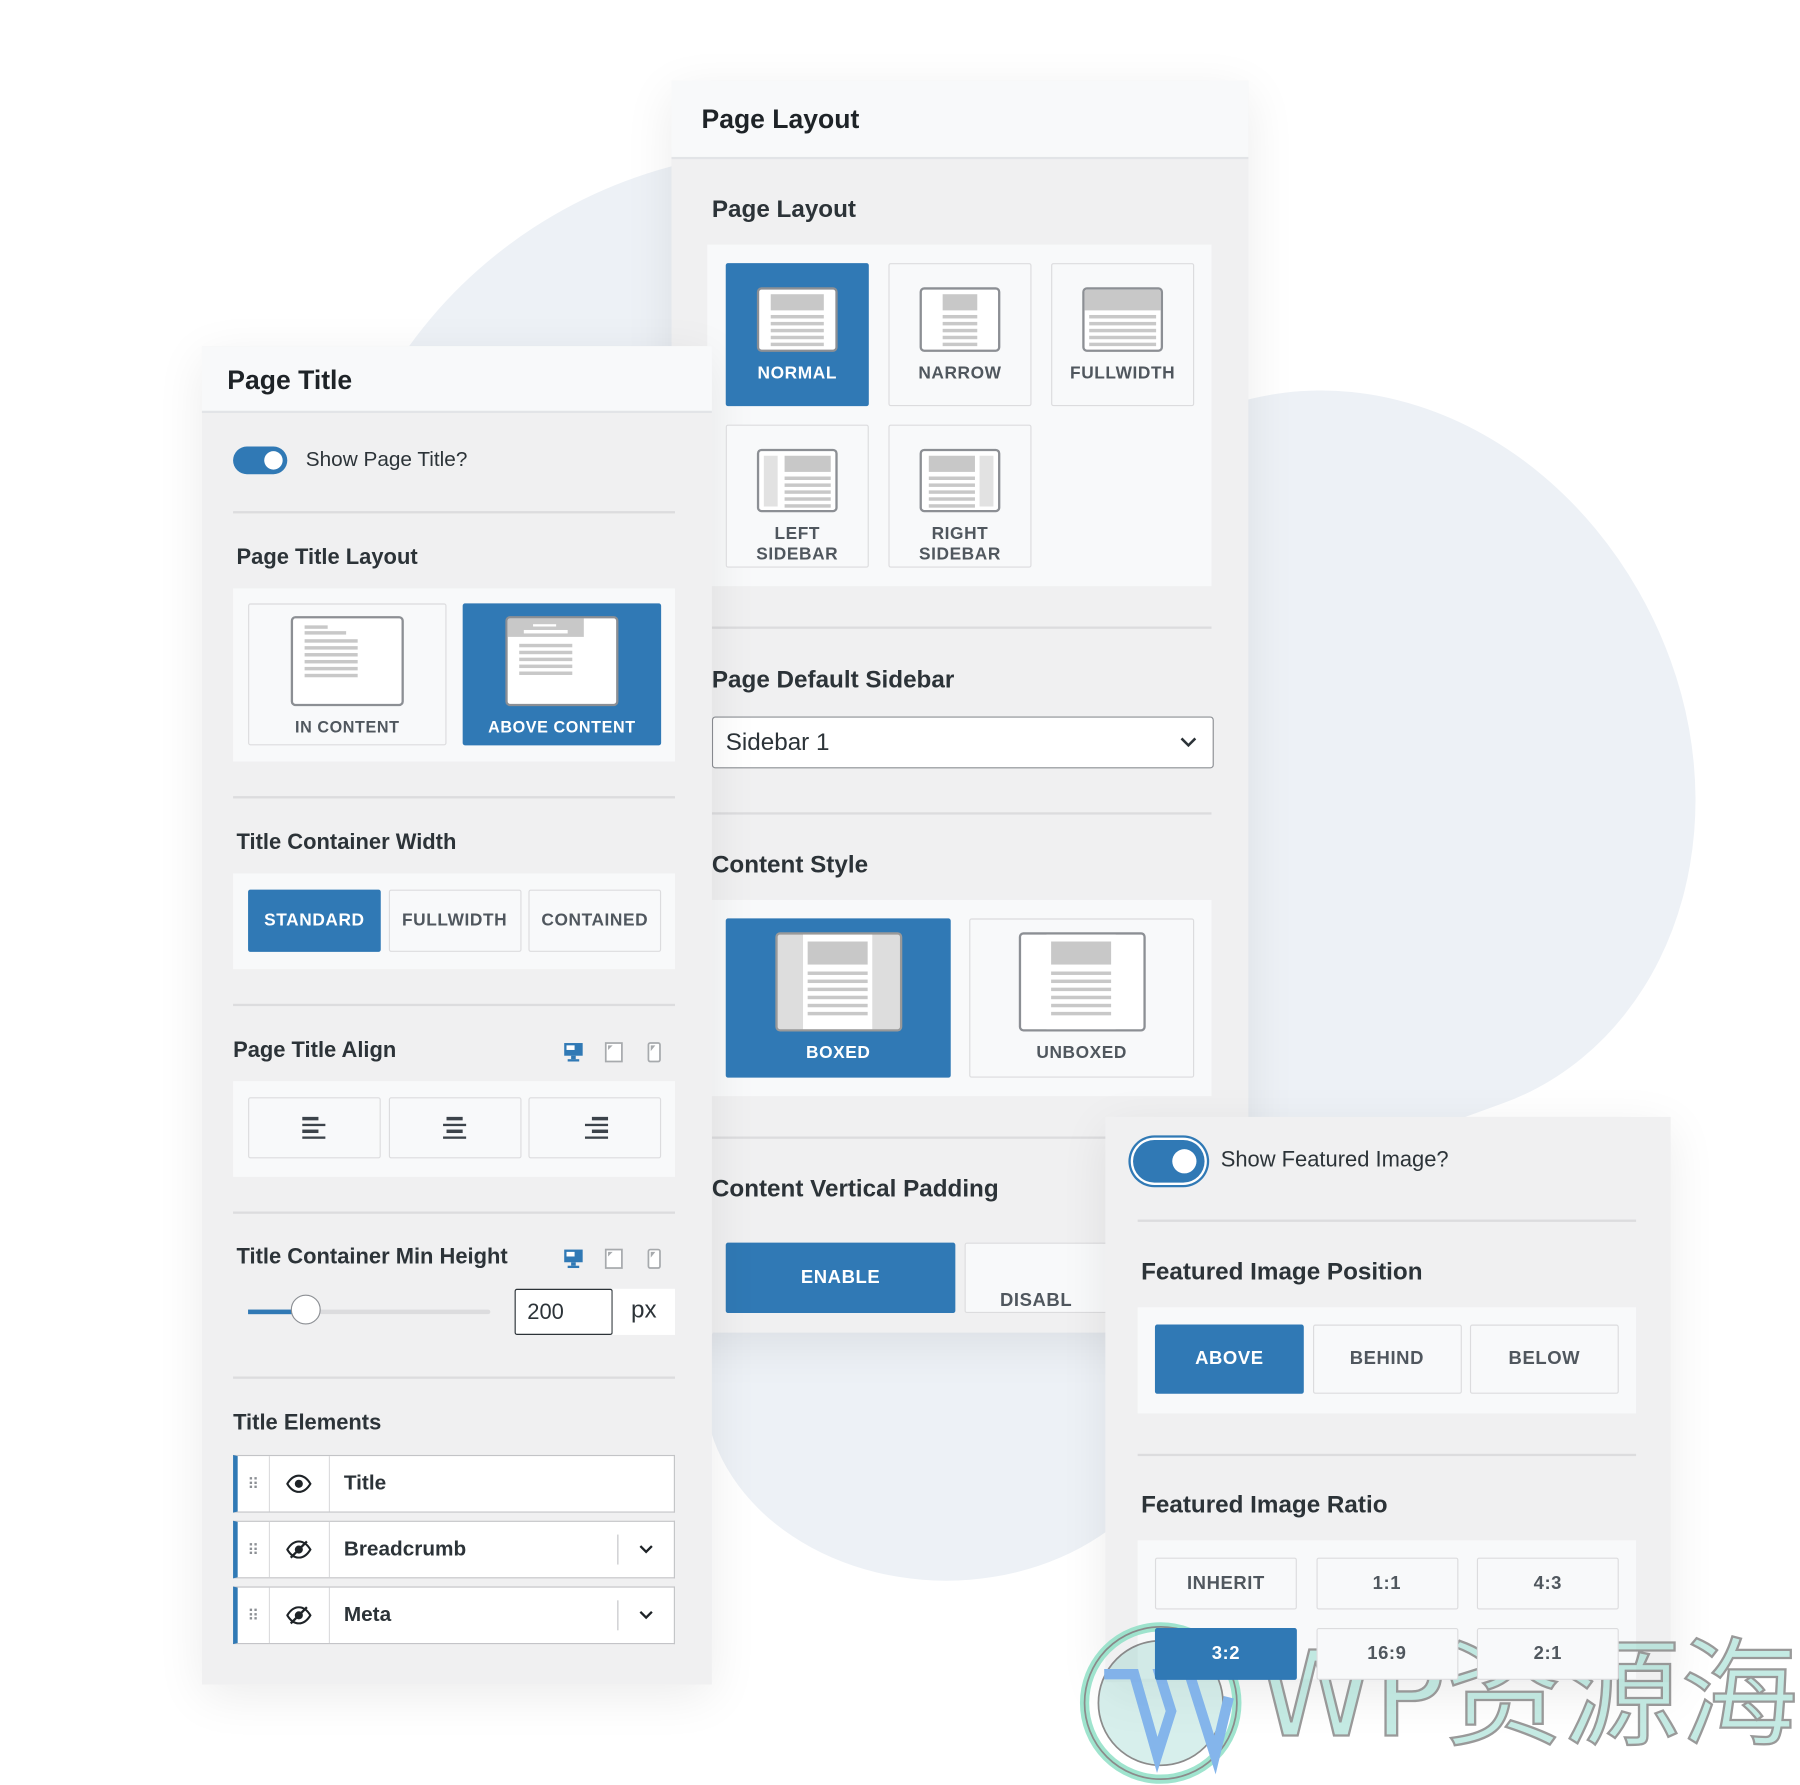 The height and width of the screenshot is (1785, 1800). Describe the element at coordinates (454, 1615) in the screenshot. I see `title-element-row: ⠿ Meta` at that location.